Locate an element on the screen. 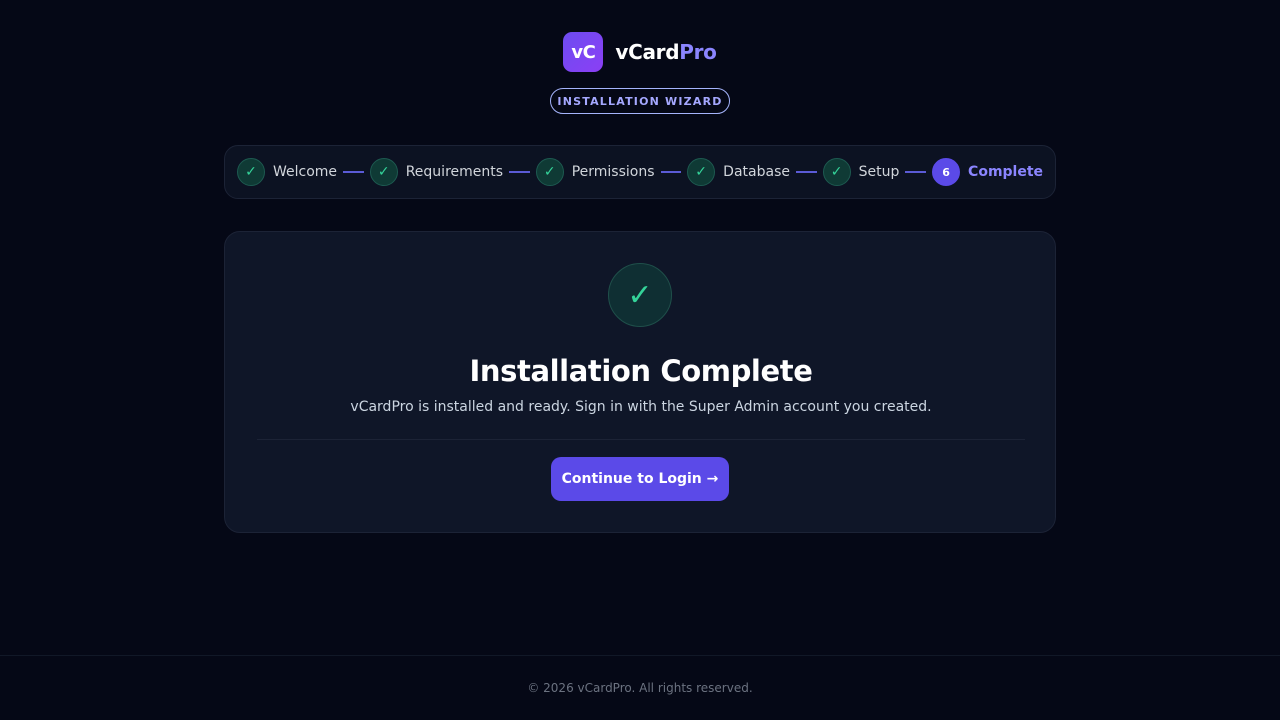 The width and height of the screenshot is (1280, 720). step-permissions: ✓ Permissions is located at coordinates (595, 172).